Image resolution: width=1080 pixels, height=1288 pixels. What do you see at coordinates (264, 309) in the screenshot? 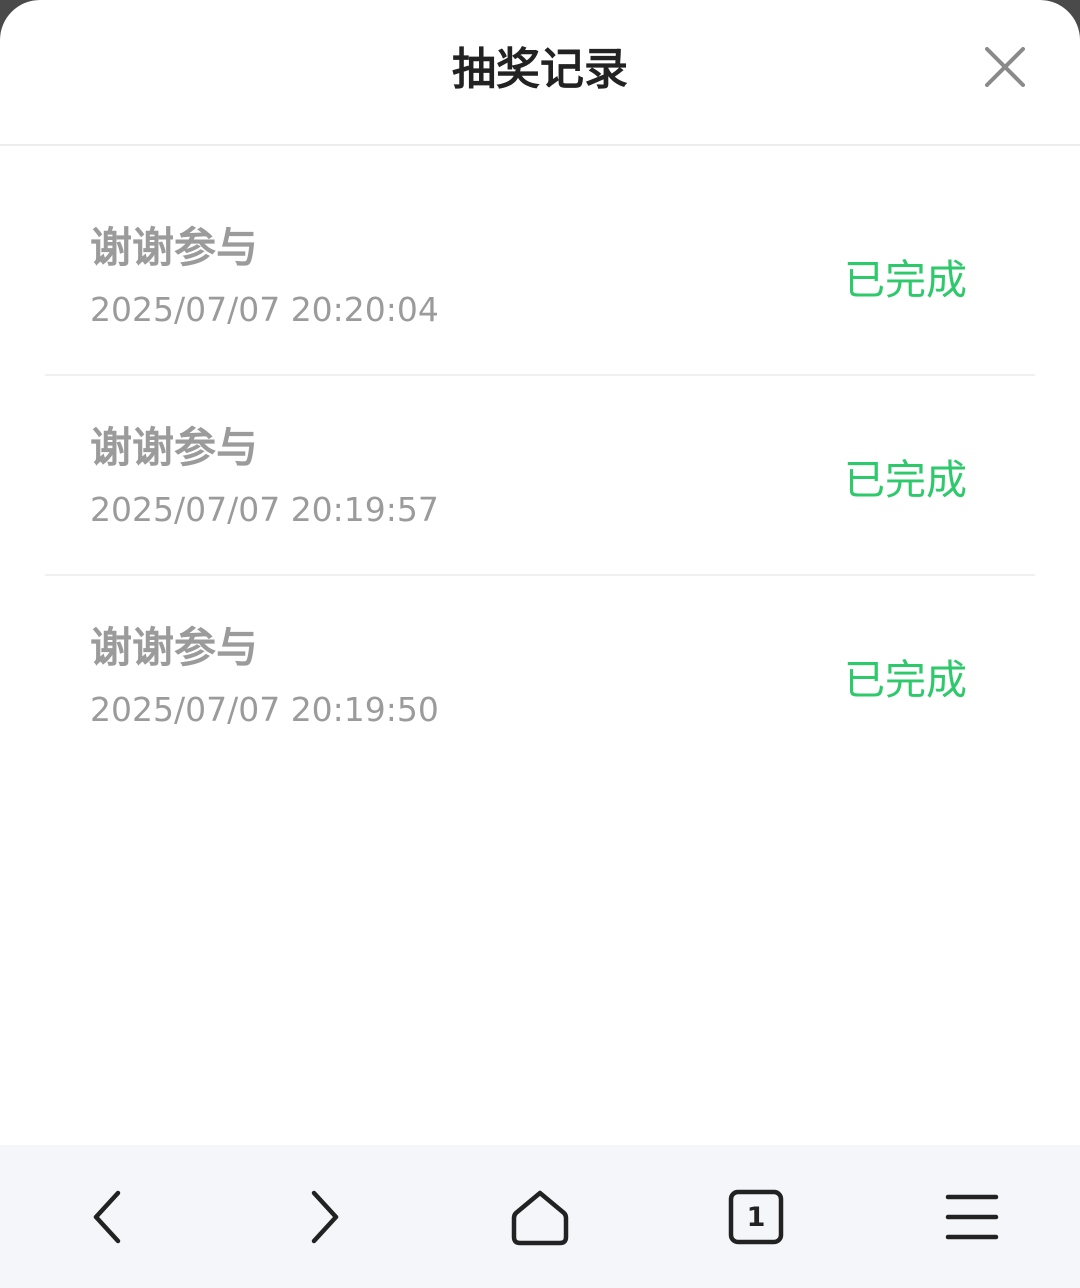
I see `record-timestamp: 2025/07/07 20:20:04` at bounding box center [264, 309].